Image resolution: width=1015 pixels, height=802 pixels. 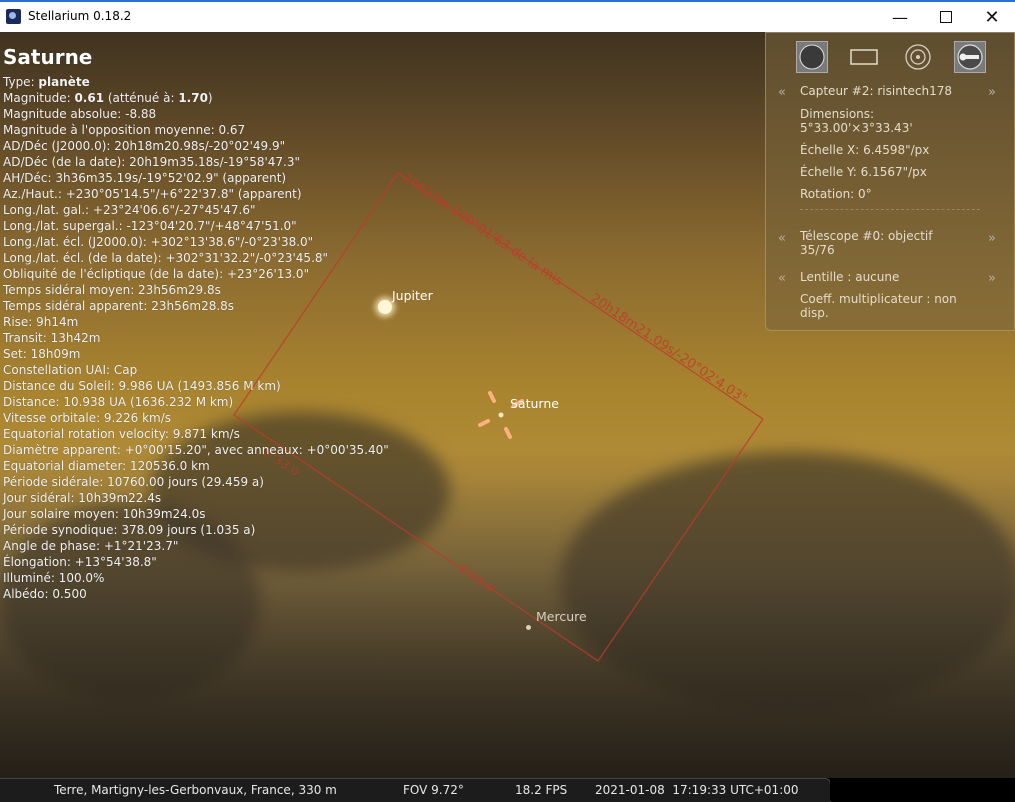 What do you see at coordinates (21, 82) in the screenshot?
I see `info-text: Type:` at bounding box center [21, 82].